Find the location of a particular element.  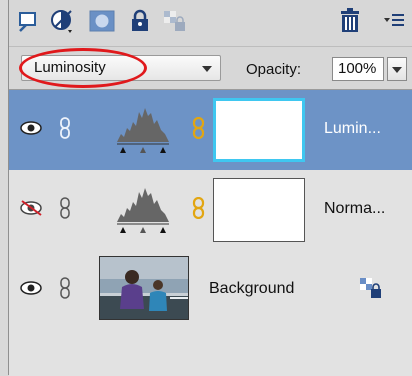

opacity-label: Opacity: is located at coordinates (274, 69).